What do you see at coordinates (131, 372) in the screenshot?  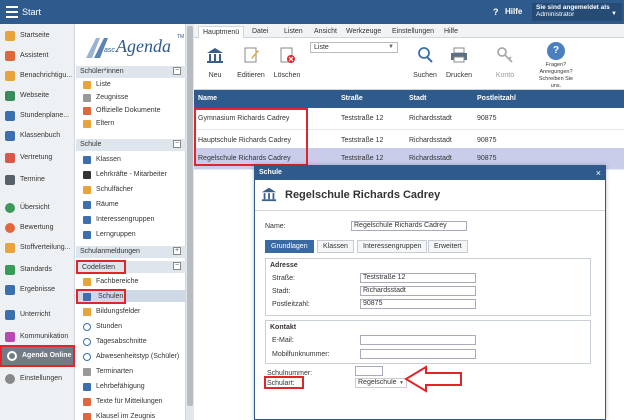 I see `menu-item-terminarten: Terminarten` at bounding box center [131, 372].